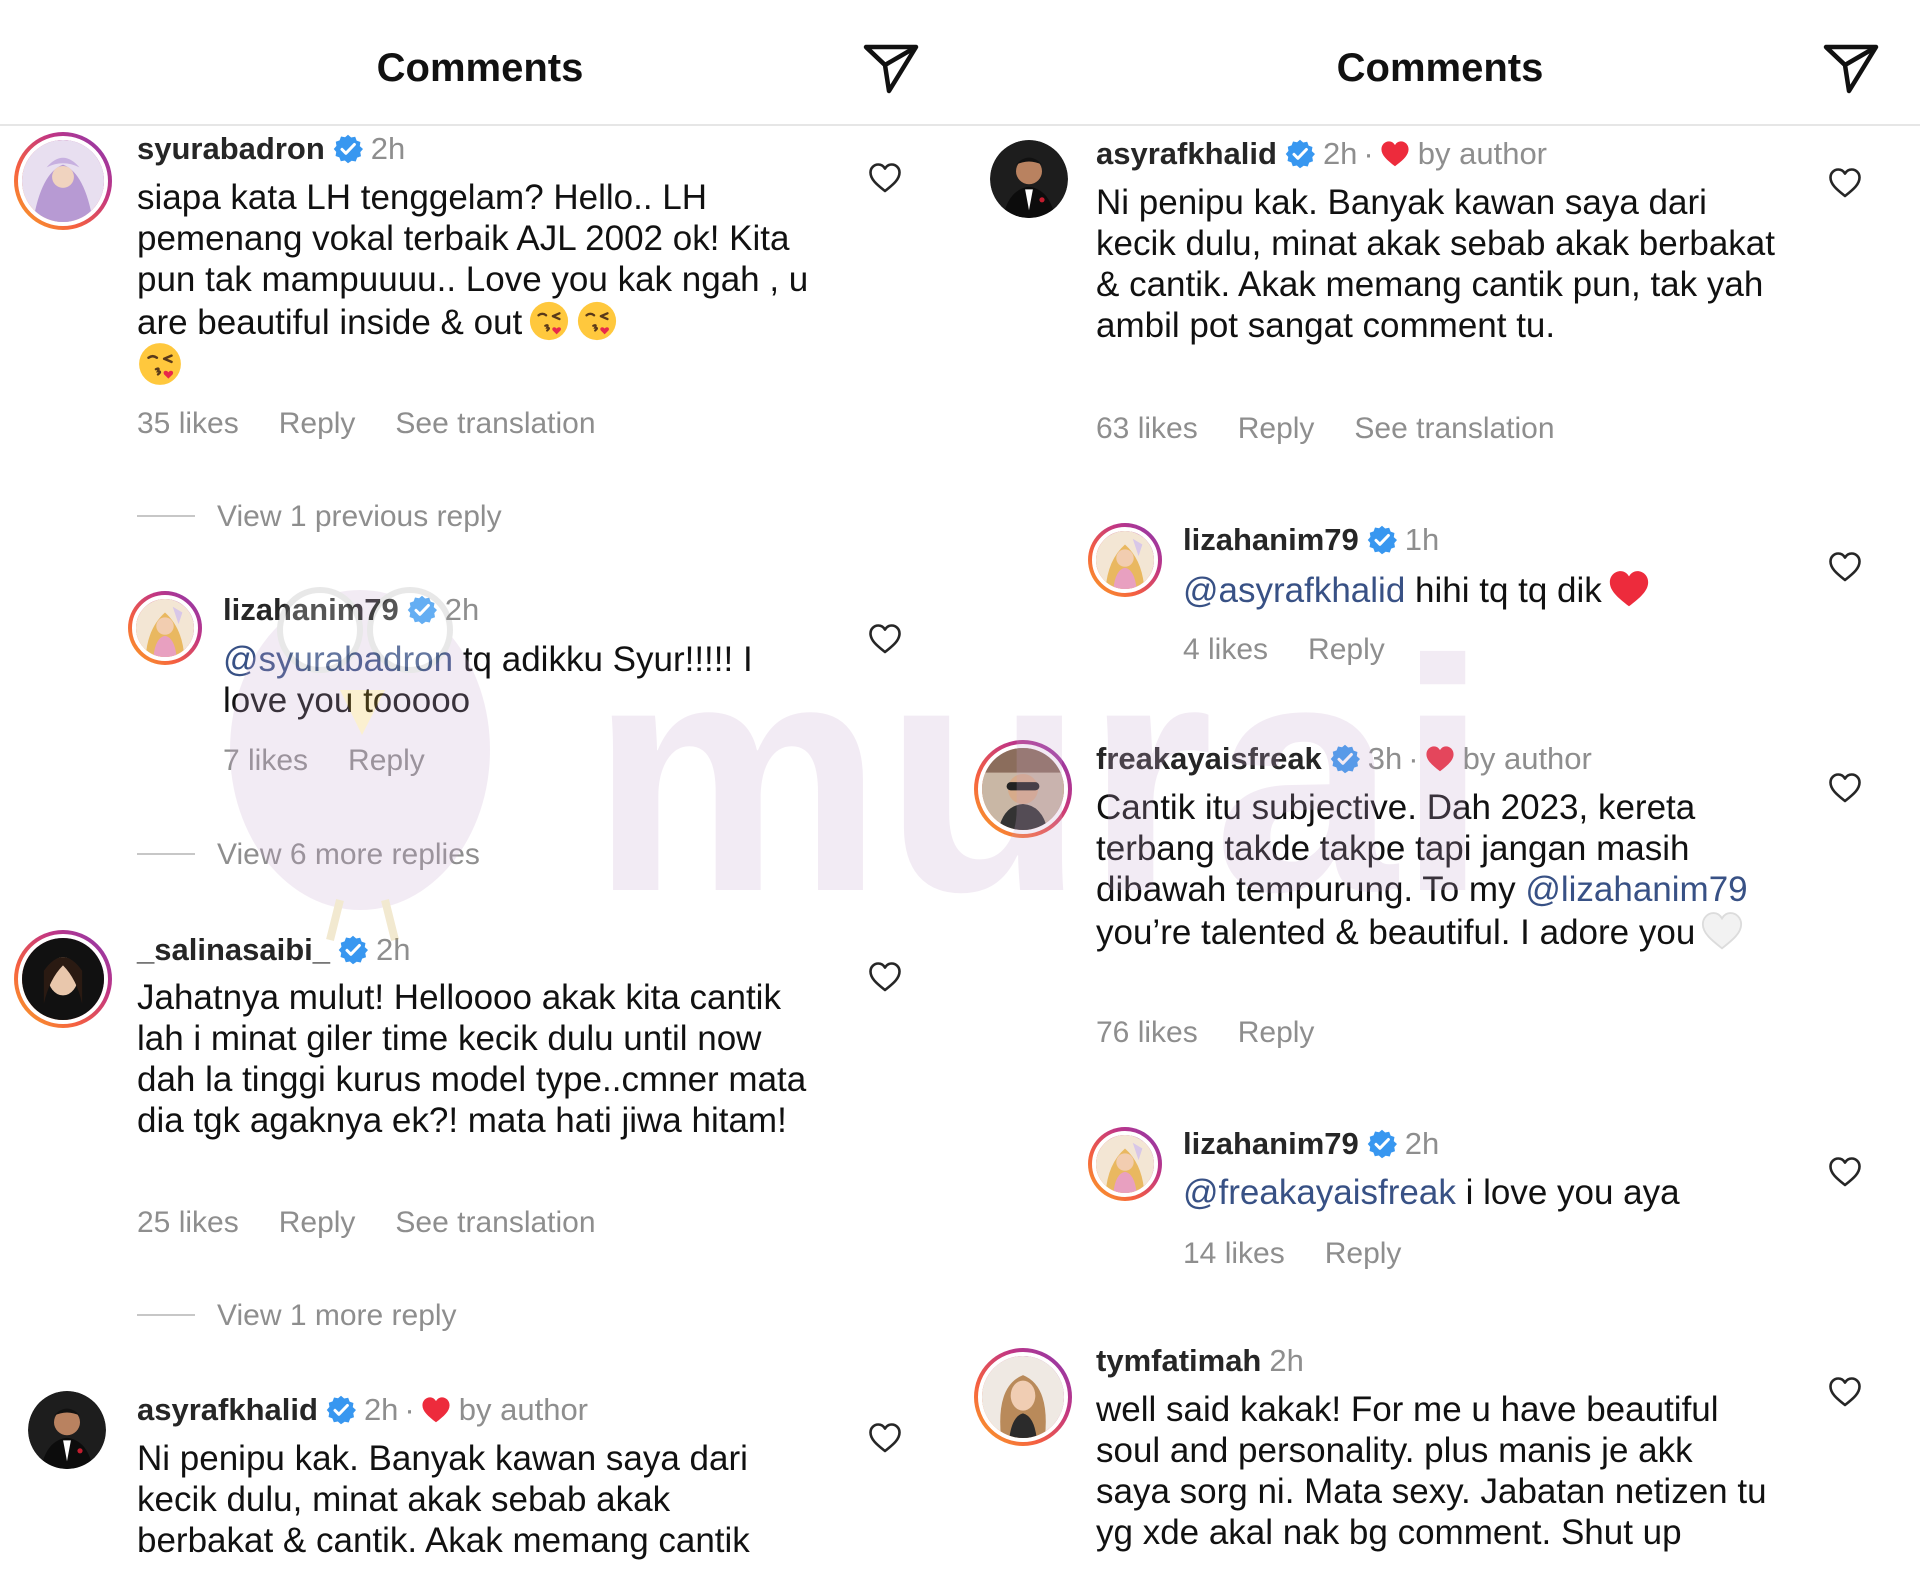 This screenshot has height=1576, width=1920. Describe the element at coordinates (362, 1410) in the screenshot. I see `comment-meta: asyrafkhalid 2h · by author` at that location.